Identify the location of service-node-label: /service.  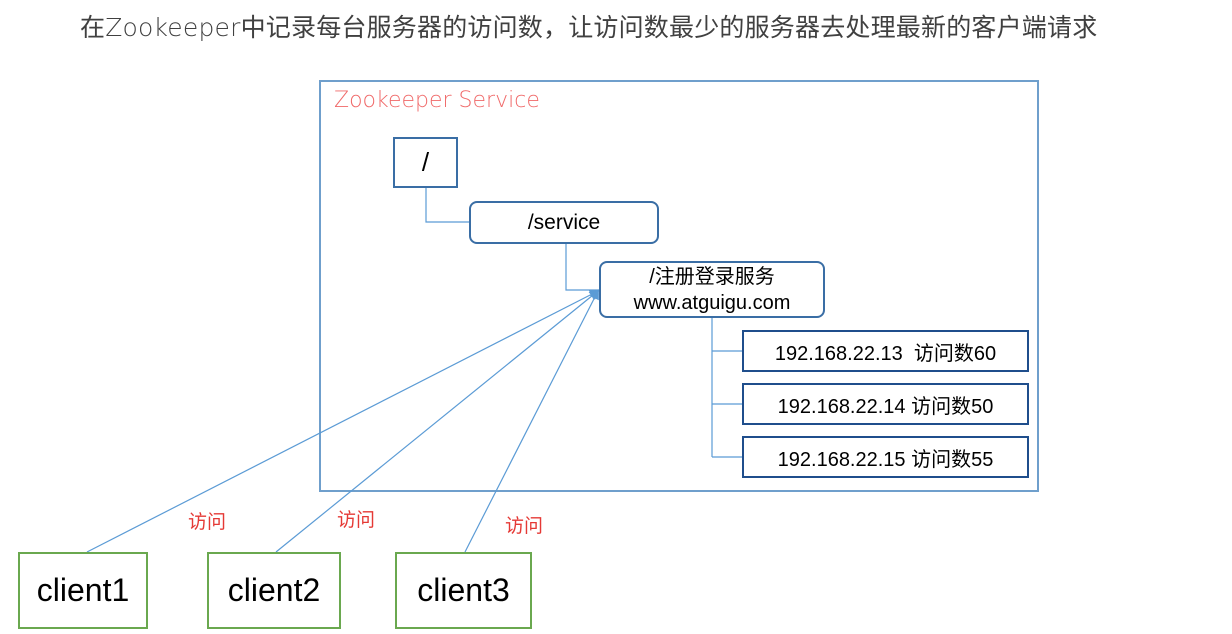
(564, 222).